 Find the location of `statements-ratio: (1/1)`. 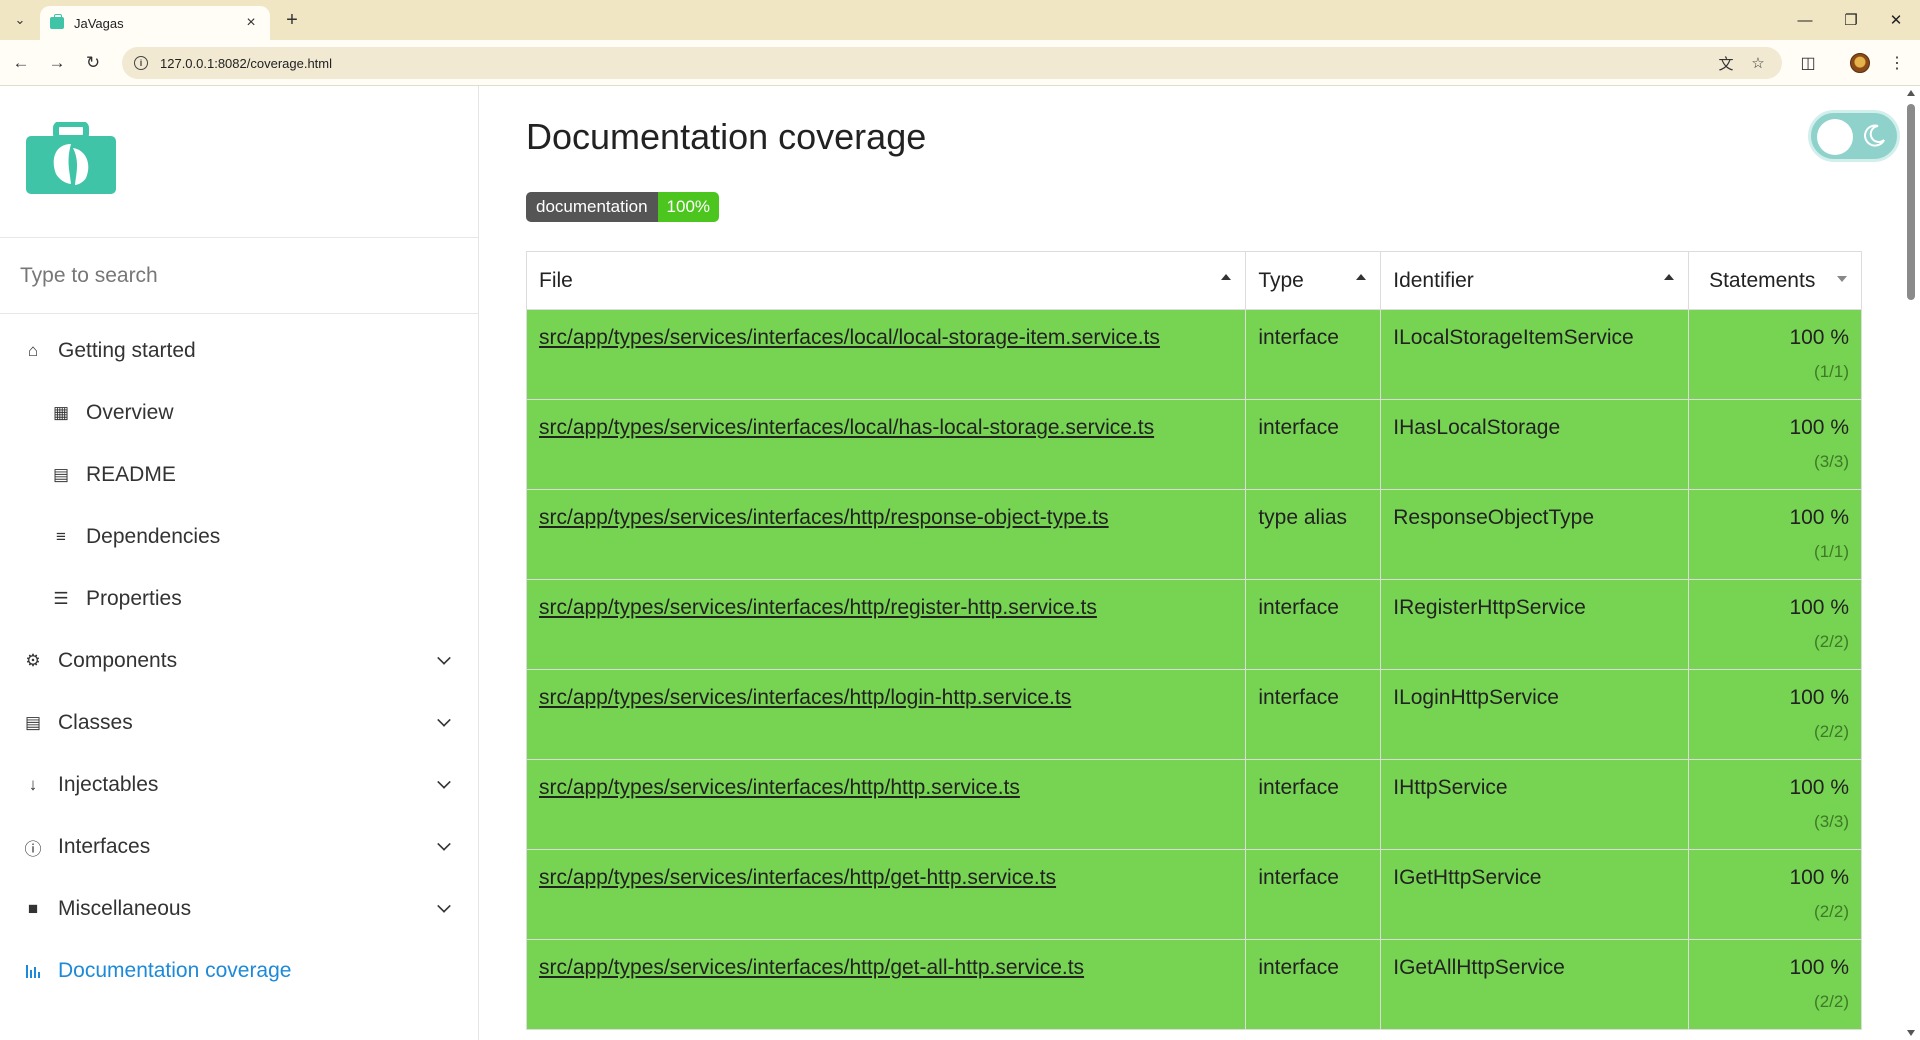

statements-ratio: (1/1) is located at coordinates (1831, 371).